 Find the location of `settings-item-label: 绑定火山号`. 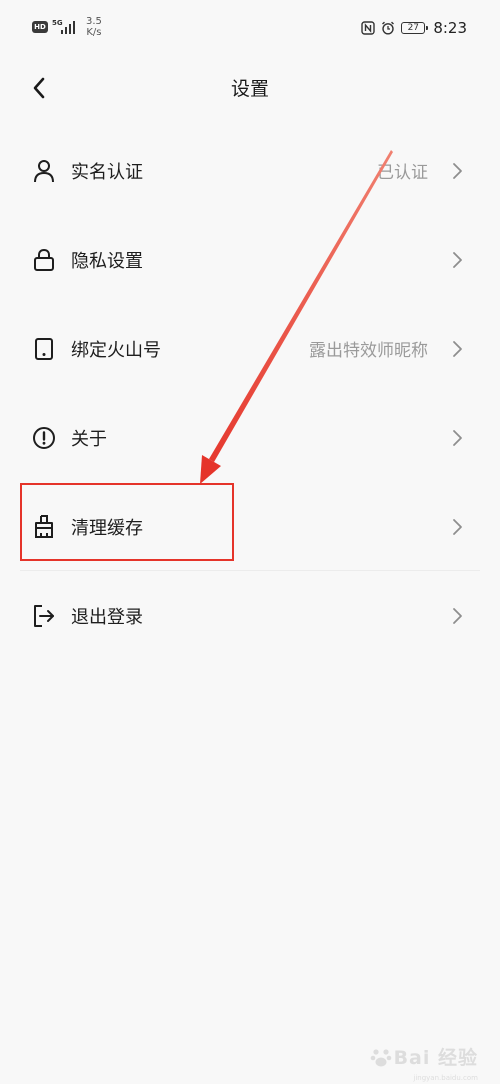

settings-item-label: 绑定火山号 is located at coordinates (116, 350).